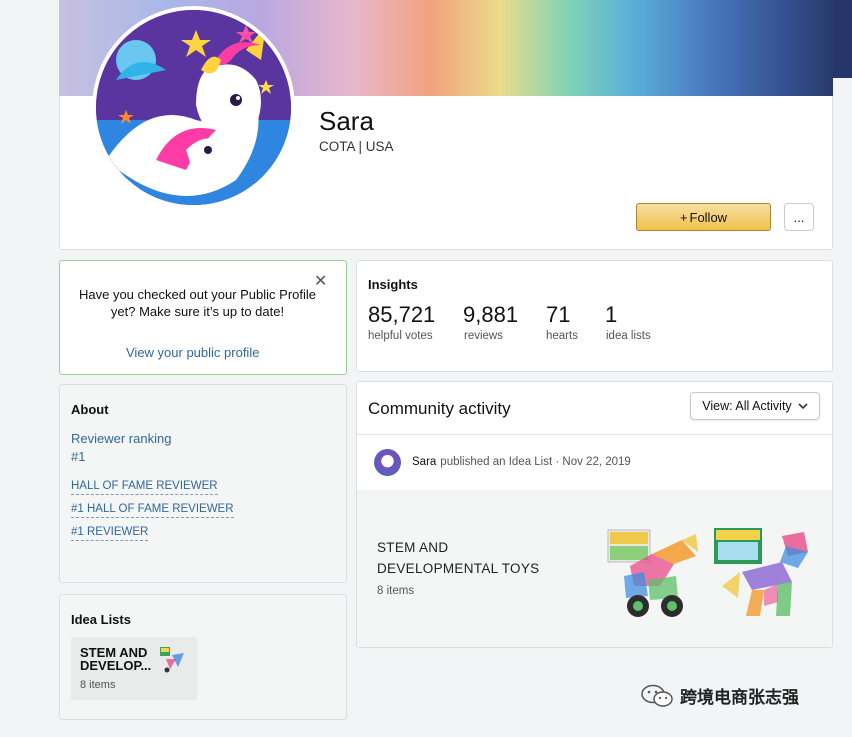 The height and width of the screenshot is (737, 852). Describe the element at coordinates (458, 558) in the screenshot. I see `activity-item-title: STEM AND DEVELOPMENTAL TOYS` at that location.